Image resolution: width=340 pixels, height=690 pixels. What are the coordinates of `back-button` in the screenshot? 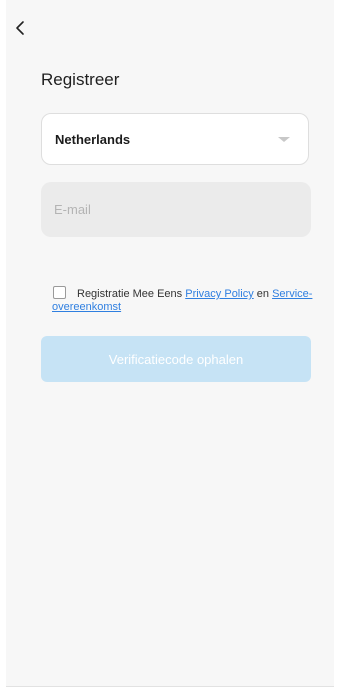 It's located at (20, 28).